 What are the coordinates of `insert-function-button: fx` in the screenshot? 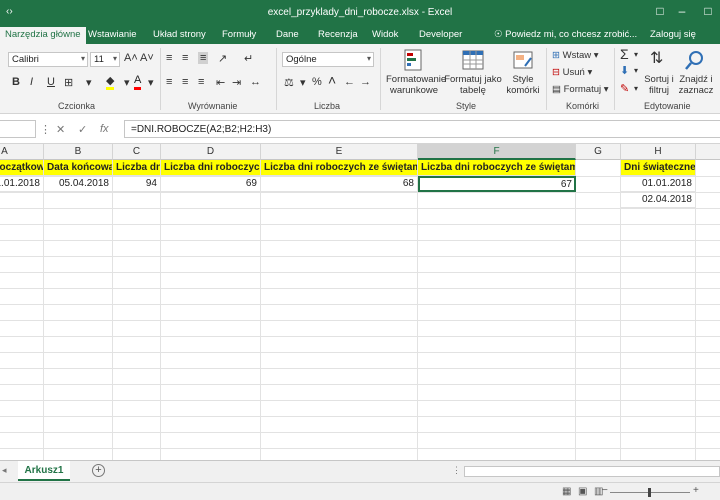 It's located at (104, 129).